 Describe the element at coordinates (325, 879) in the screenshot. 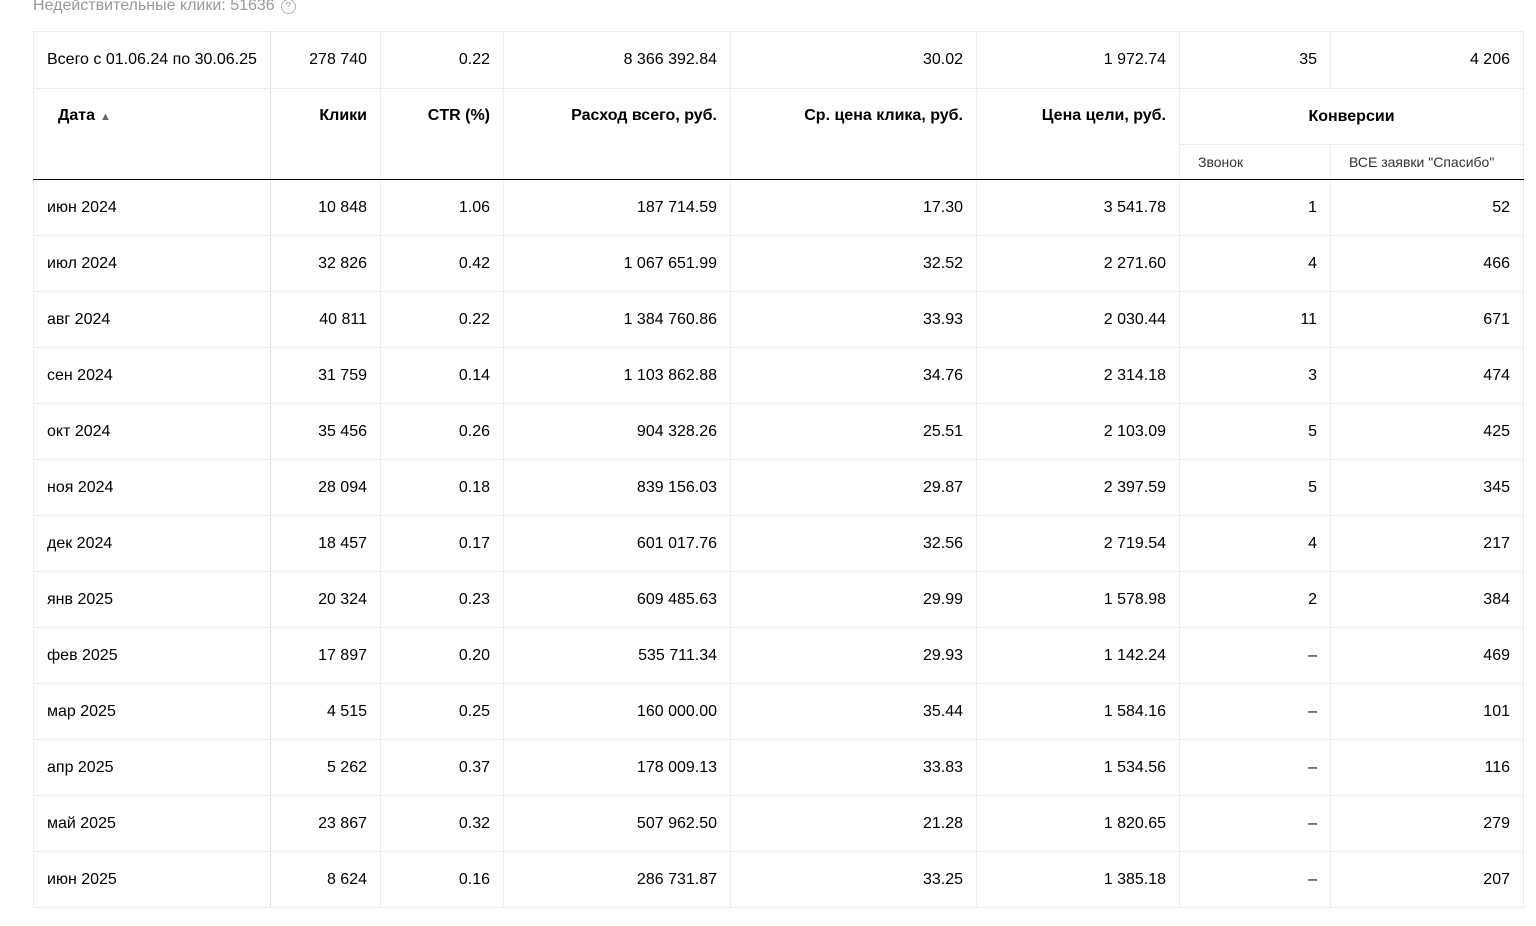

I see `cell-clicks: 8 624` at that location.